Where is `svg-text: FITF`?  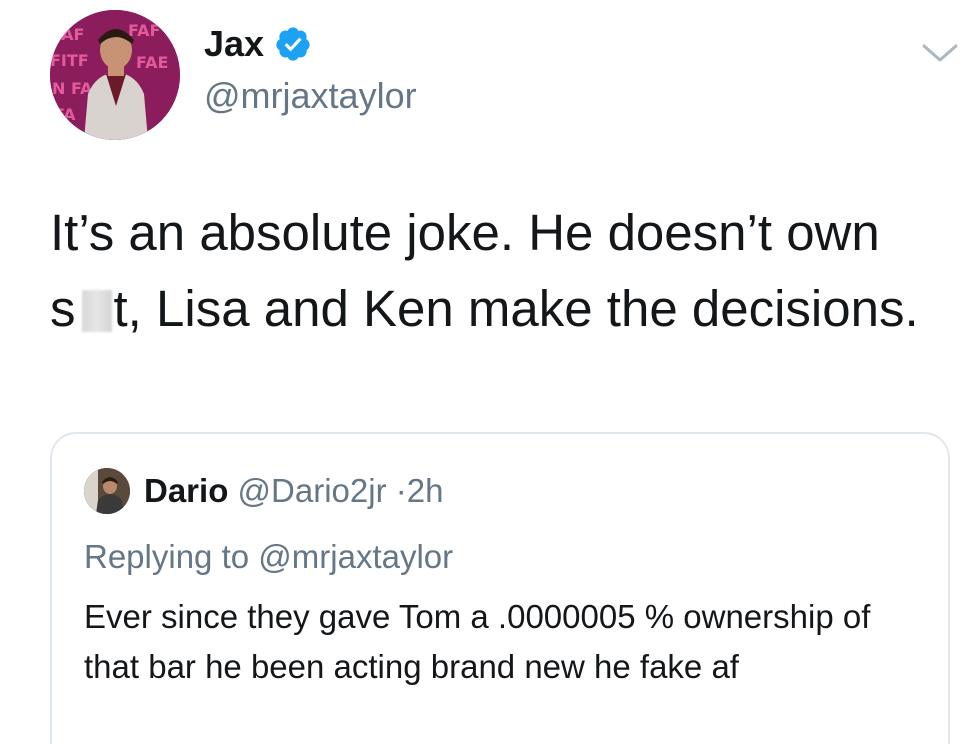 svg-text: FITF is located at coordinates (69, 60).